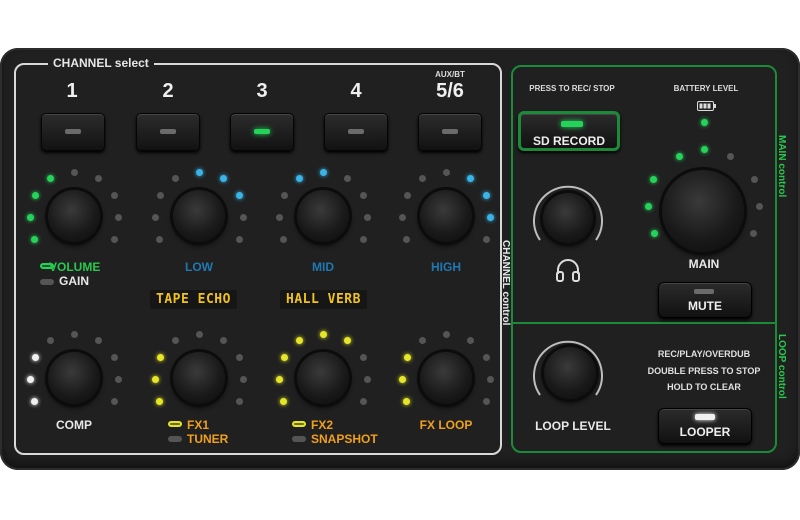 Image resolution: width=800 pixels, height=520 pixels. Describe the element at coordinates (73, 132) in the screenshot. I see `channel-1-button` at that location.